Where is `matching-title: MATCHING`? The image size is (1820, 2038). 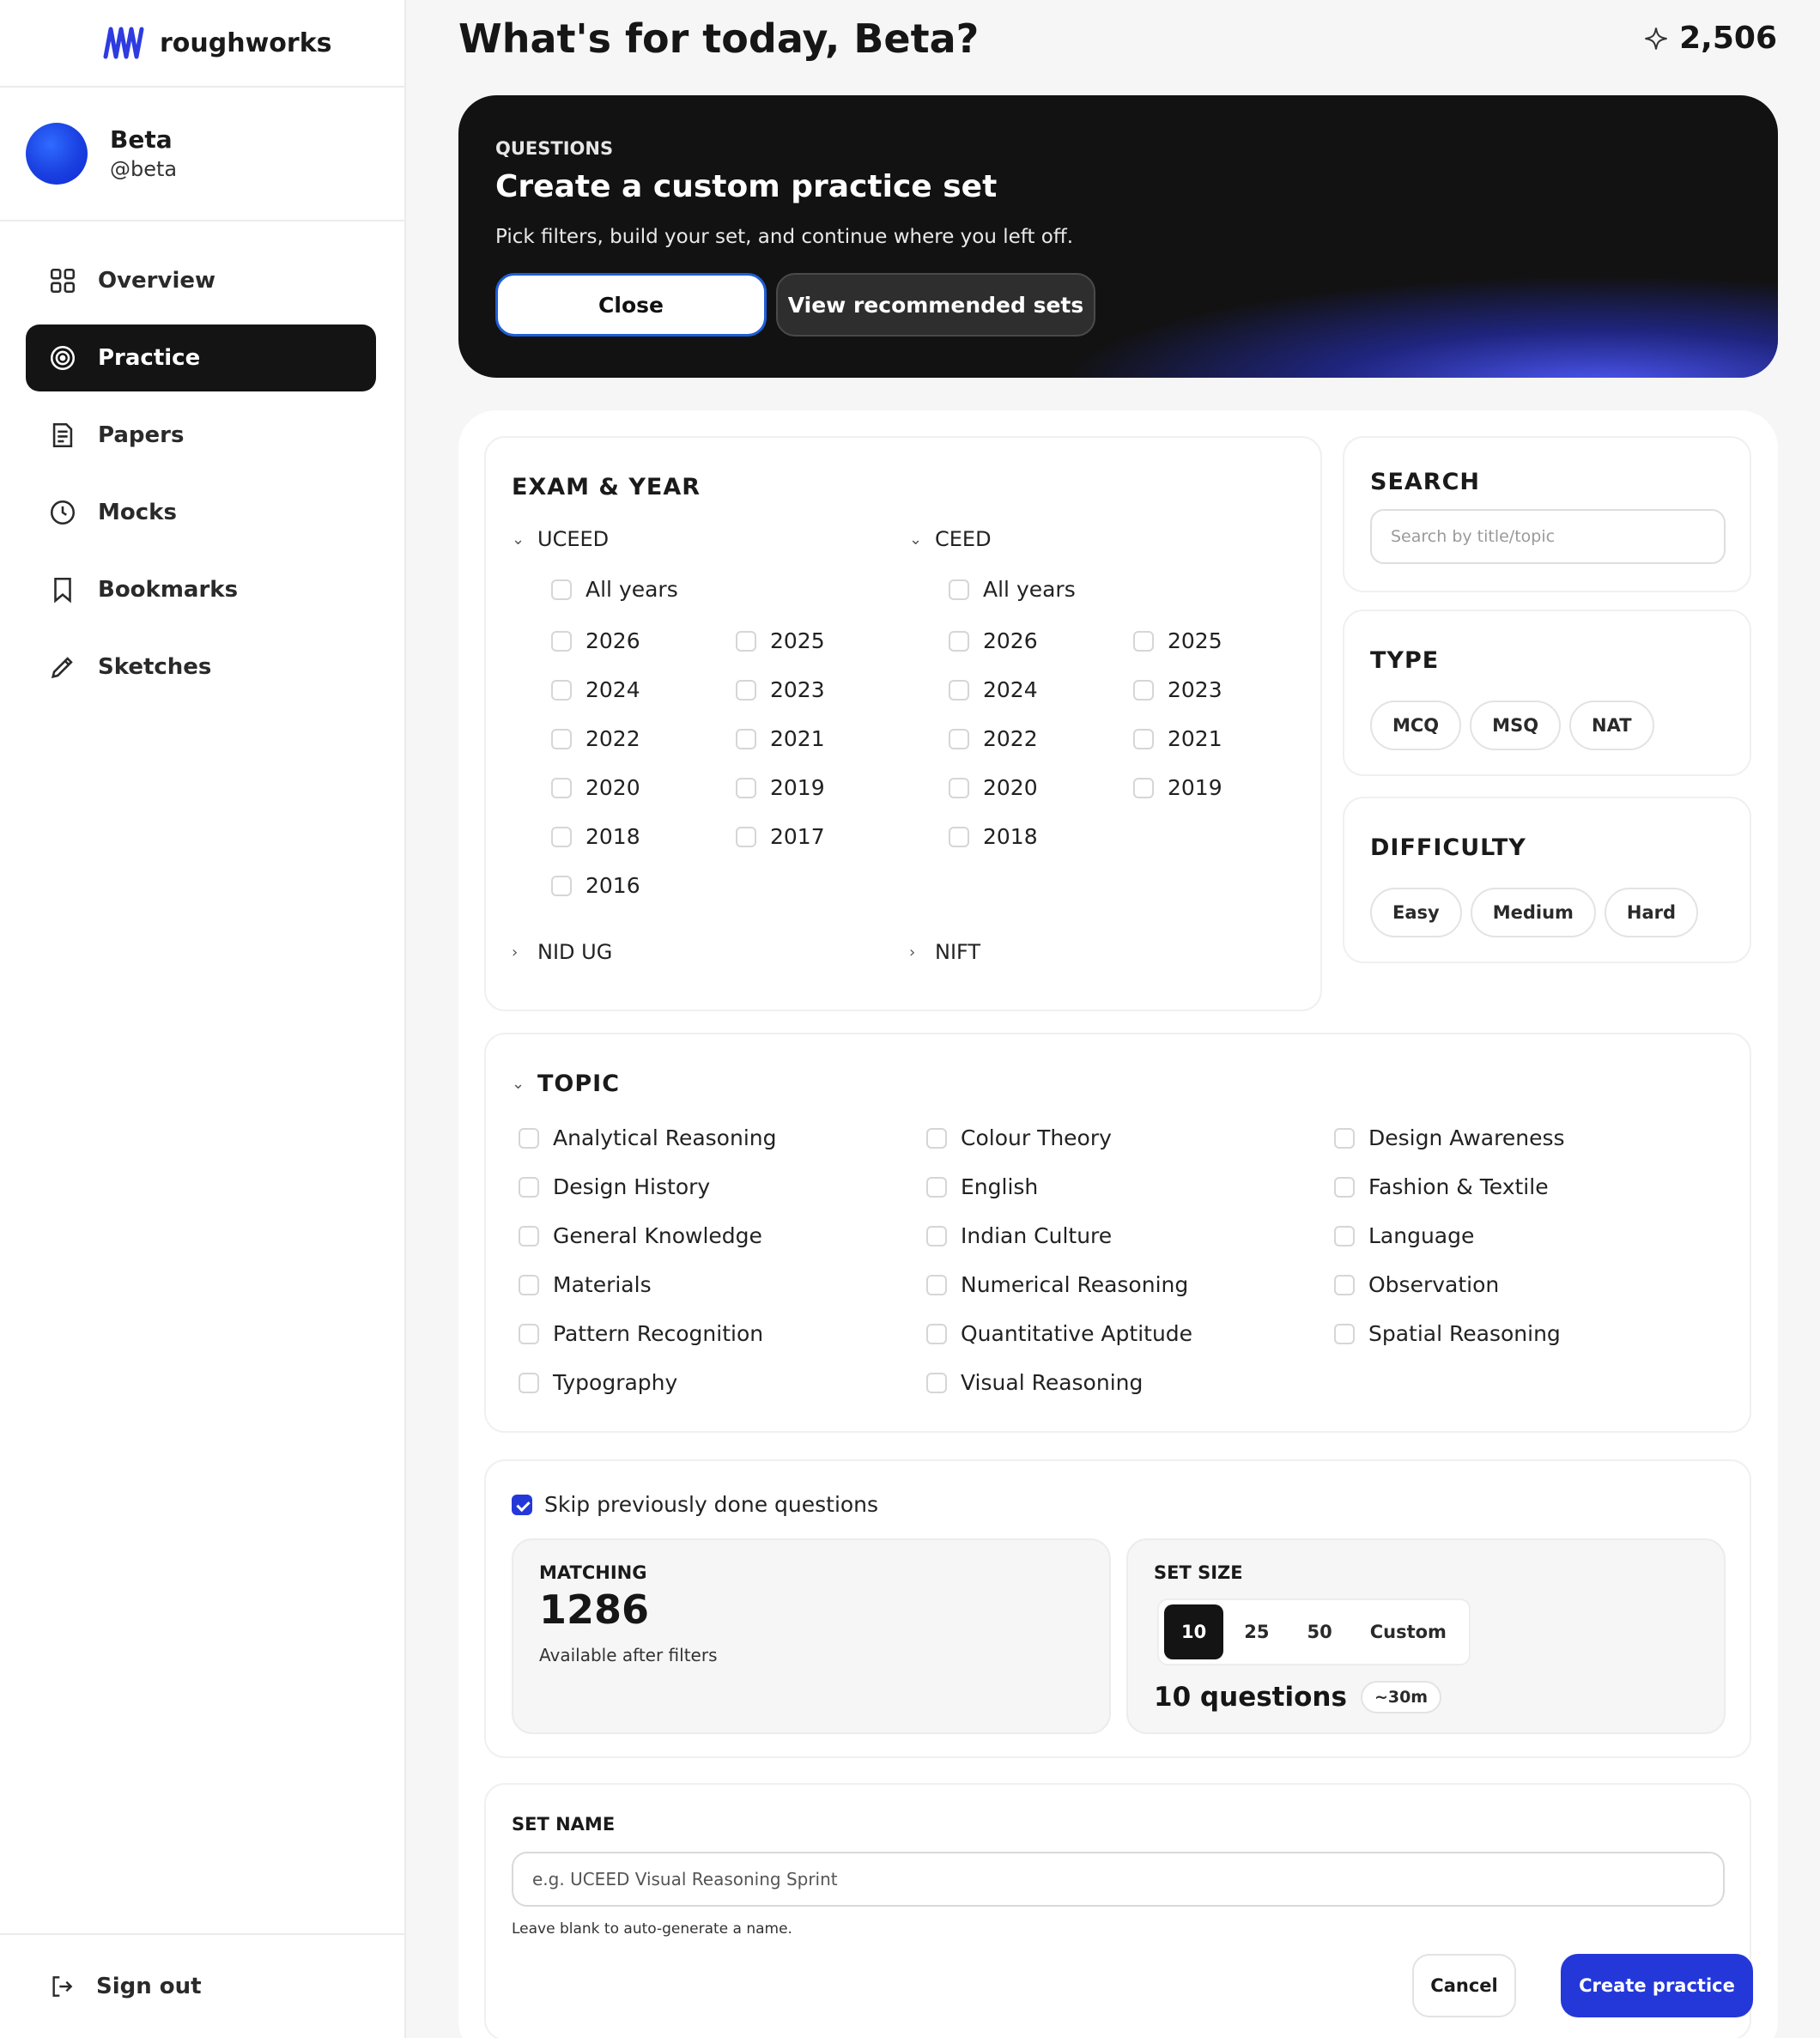
matching-title: MATCHING is located at coordinates (593, 1572).